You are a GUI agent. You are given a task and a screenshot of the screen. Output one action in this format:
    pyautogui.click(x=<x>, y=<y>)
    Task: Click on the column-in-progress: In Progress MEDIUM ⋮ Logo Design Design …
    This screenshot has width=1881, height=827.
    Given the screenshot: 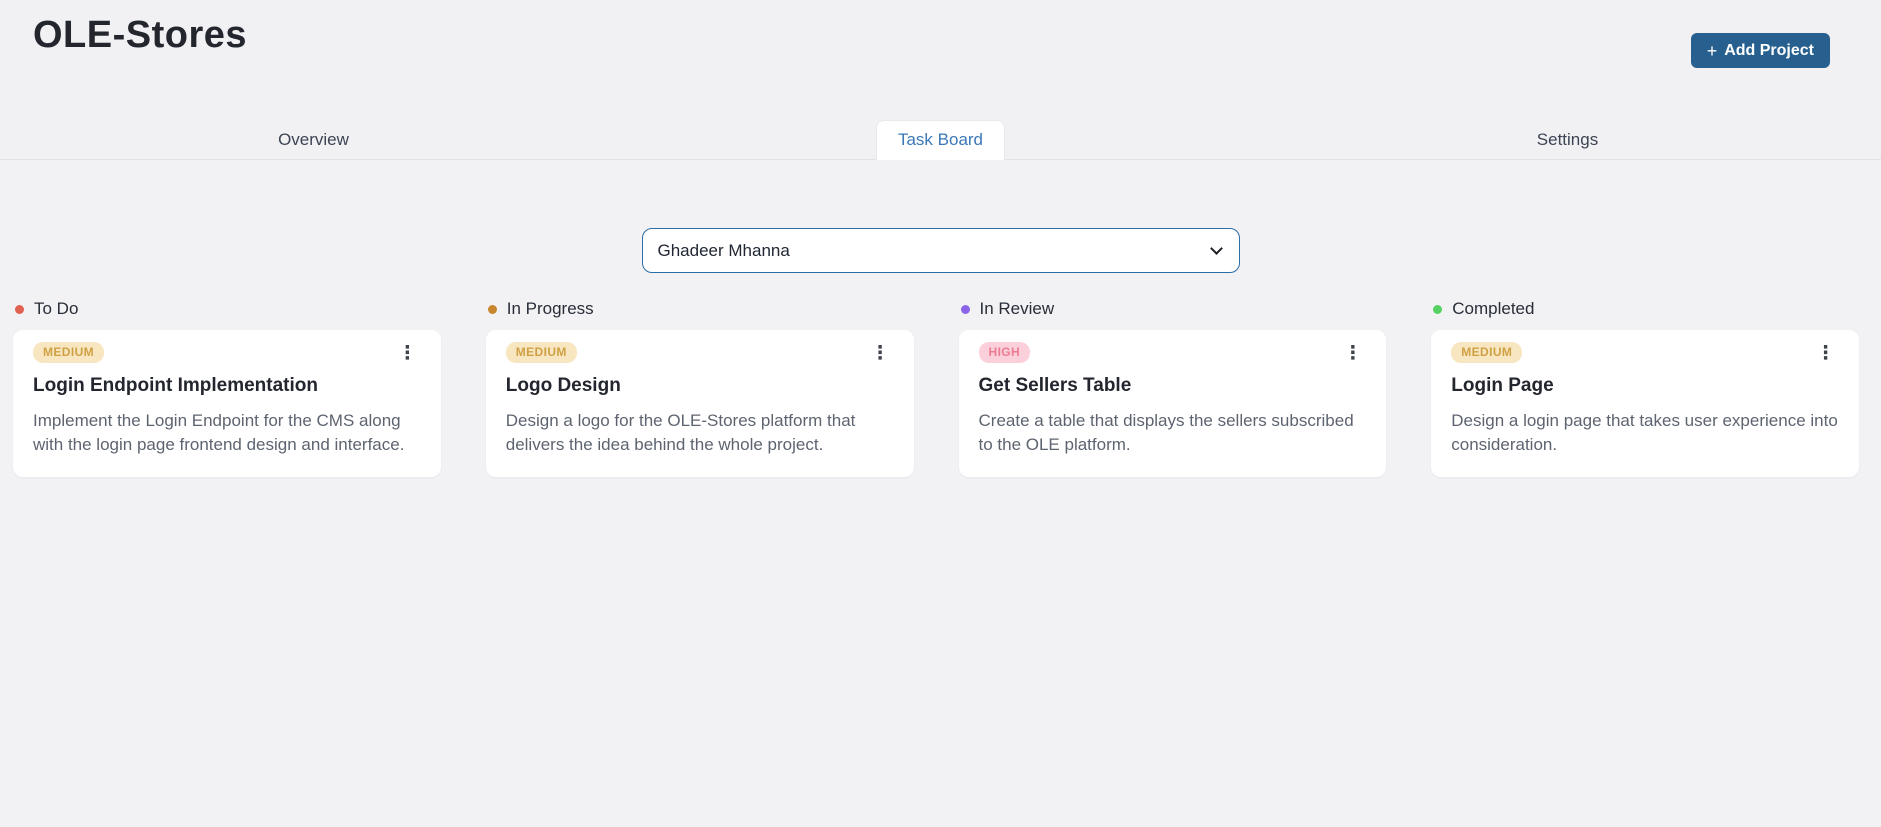 What is the action you would take?
    pyautogui.click(x=699, y=388)
    